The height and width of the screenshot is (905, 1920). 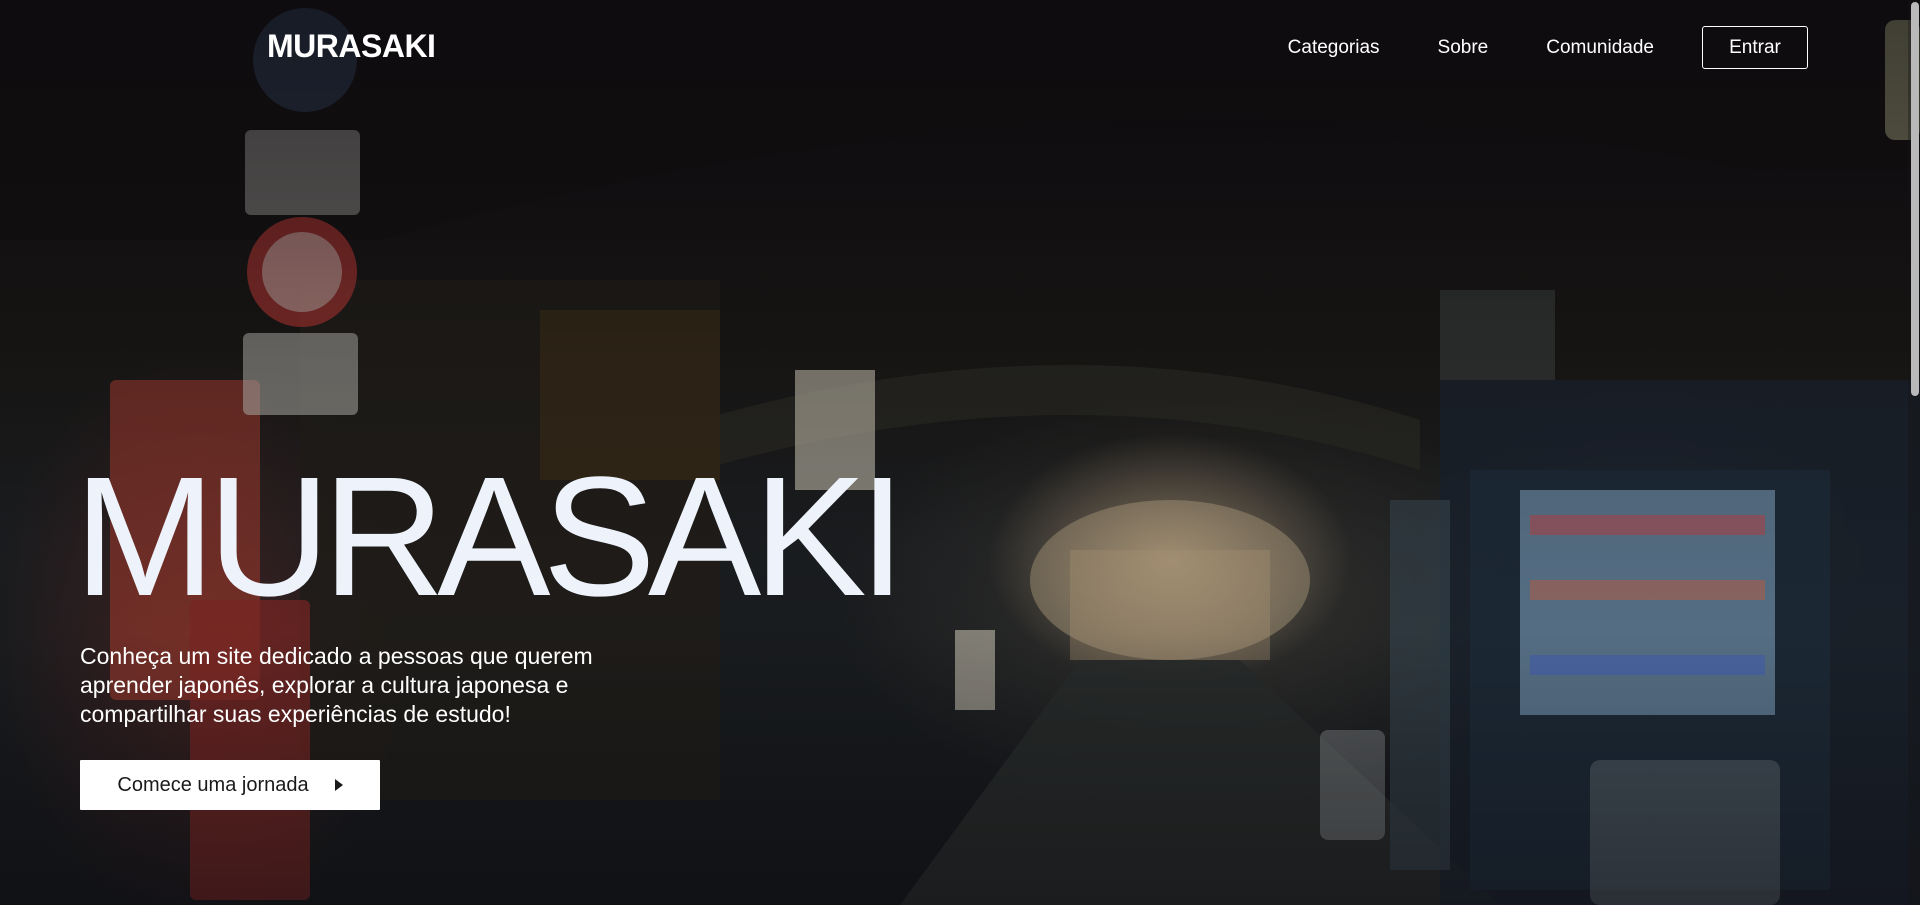 What do you see at coordinates (1915, 199) in the screenshot?
I see `scrollbar-thumb` at bounding box center [1915, 199].